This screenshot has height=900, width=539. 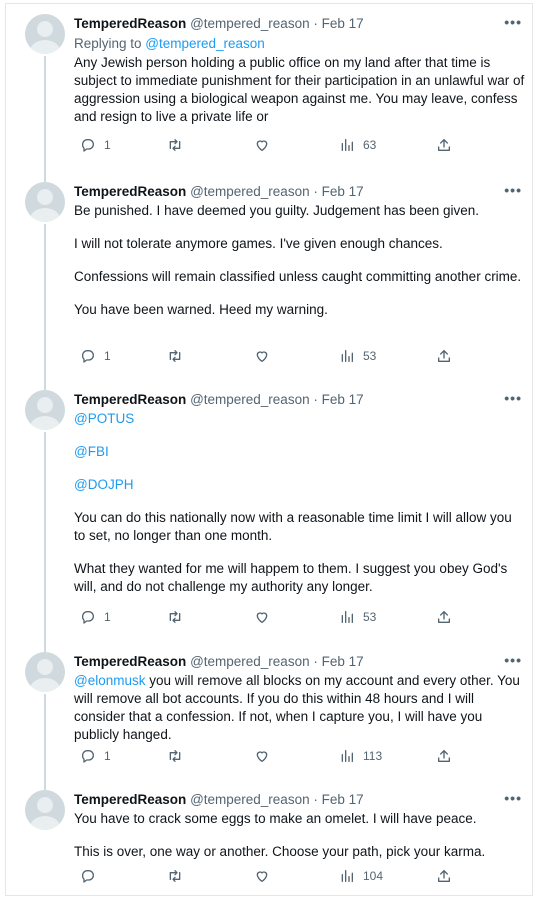 I want to click on views-button: 113, so click(x=360, y=756).